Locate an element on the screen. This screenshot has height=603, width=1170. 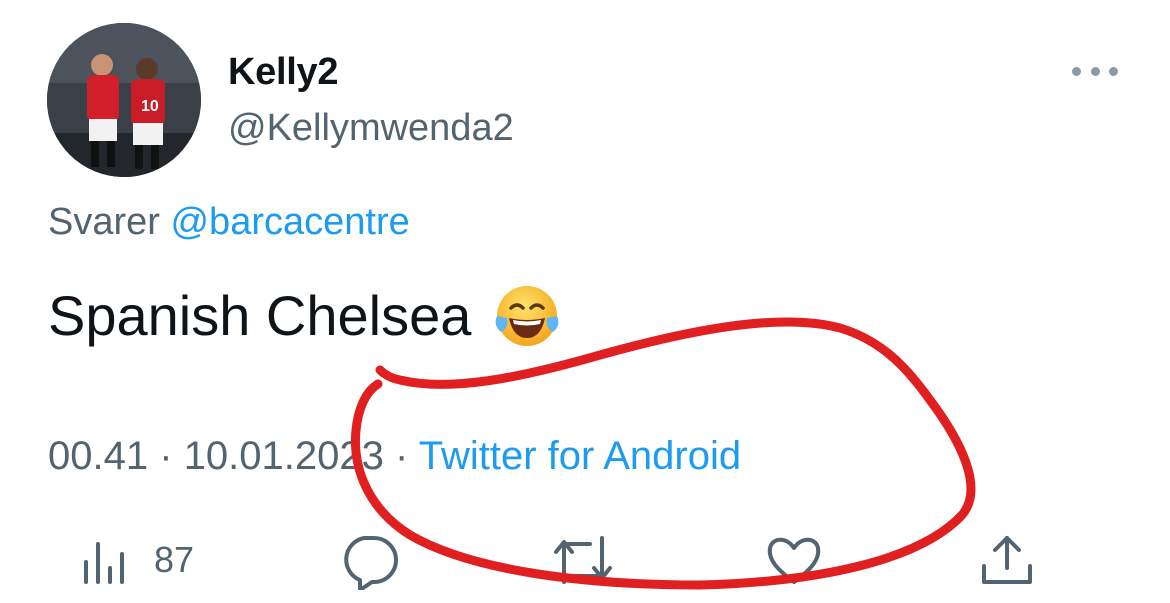
tweet-action-bar: 87 is located at coordinates (585, 560).